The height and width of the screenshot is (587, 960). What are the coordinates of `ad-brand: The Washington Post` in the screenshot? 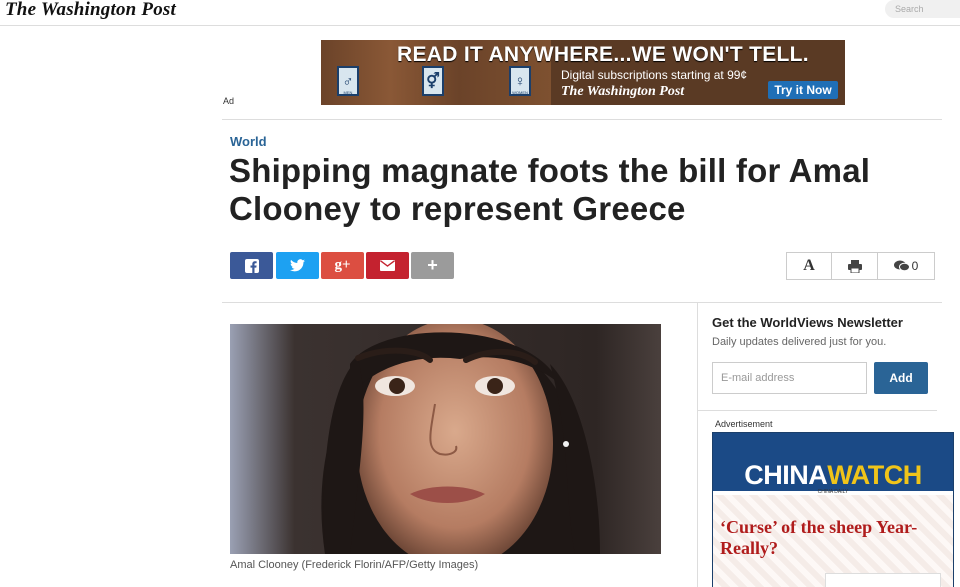 It's located at (623, 91).